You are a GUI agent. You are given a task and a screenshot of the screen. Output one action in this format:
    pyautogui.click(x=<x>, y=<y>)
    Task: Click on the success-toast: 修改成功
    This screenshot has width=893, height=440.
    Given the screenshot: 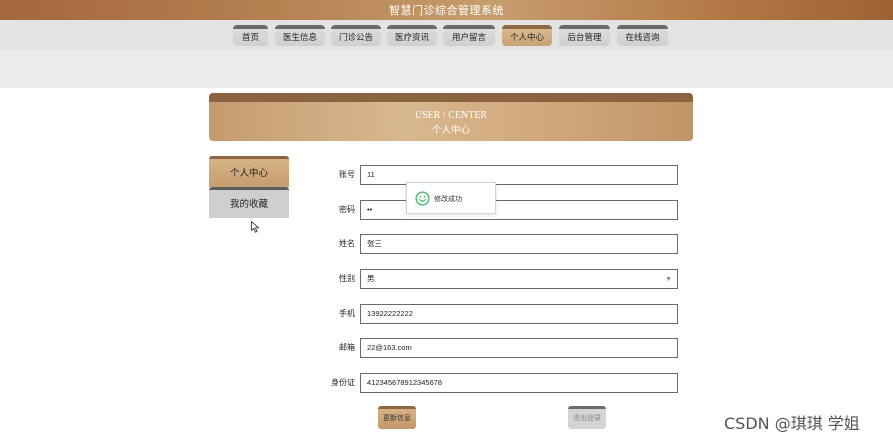 What is the action you would take?
    pyautogui.click(x=451, y=198)
    